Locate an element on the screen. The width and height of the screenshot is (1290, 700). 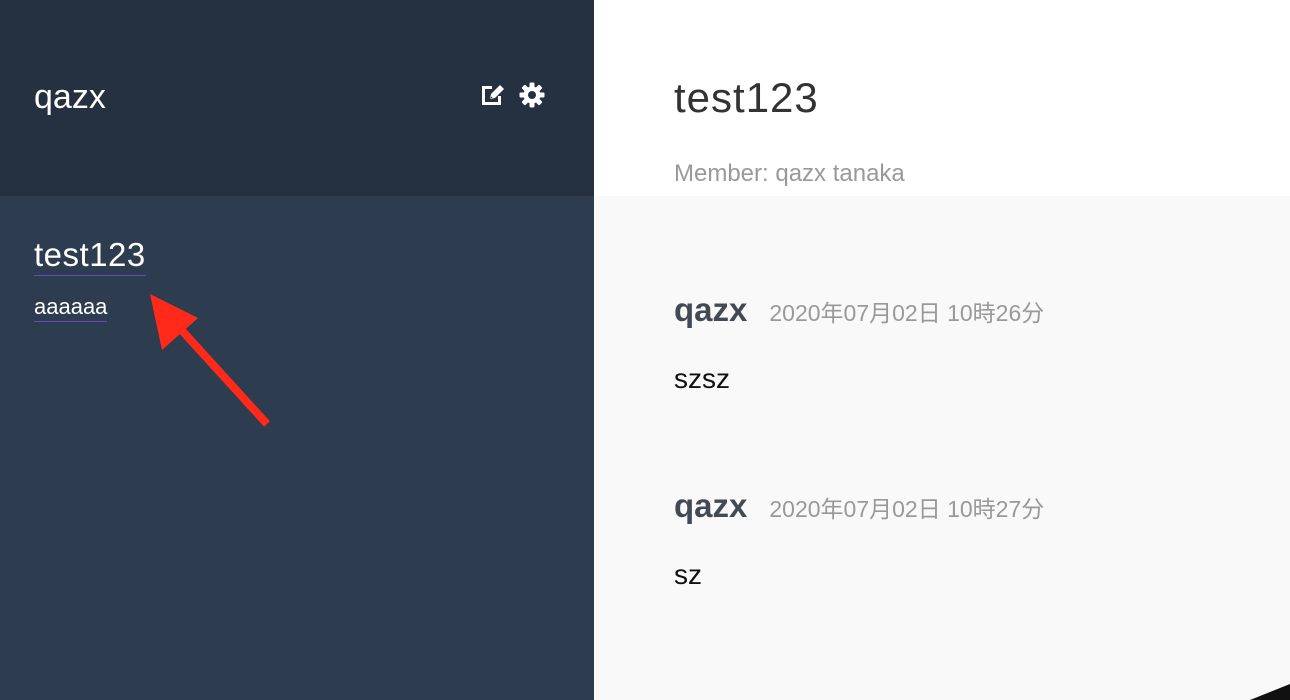
corner-decoration is located at coordinates (1270, 692).